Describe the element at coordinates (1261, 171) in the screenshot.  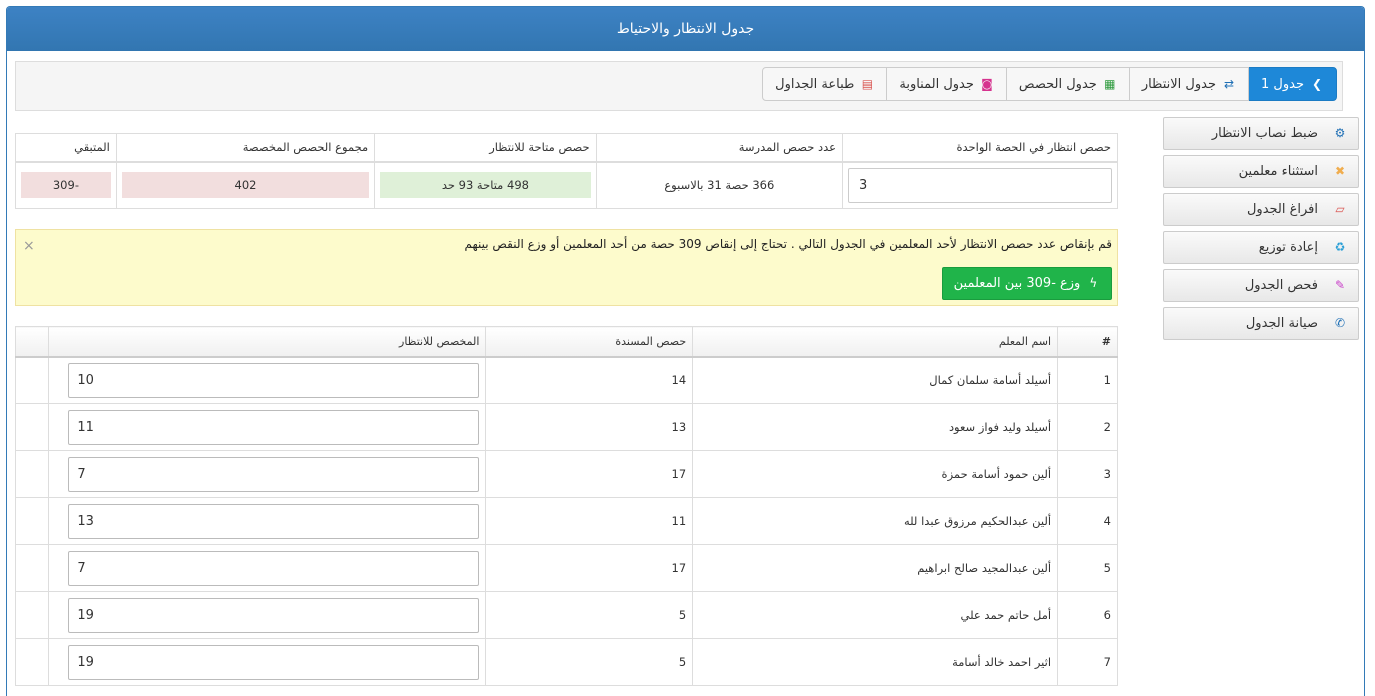
I see `sidebar-item-exclude-teachers: ✖استثناء معلمين` at that location.